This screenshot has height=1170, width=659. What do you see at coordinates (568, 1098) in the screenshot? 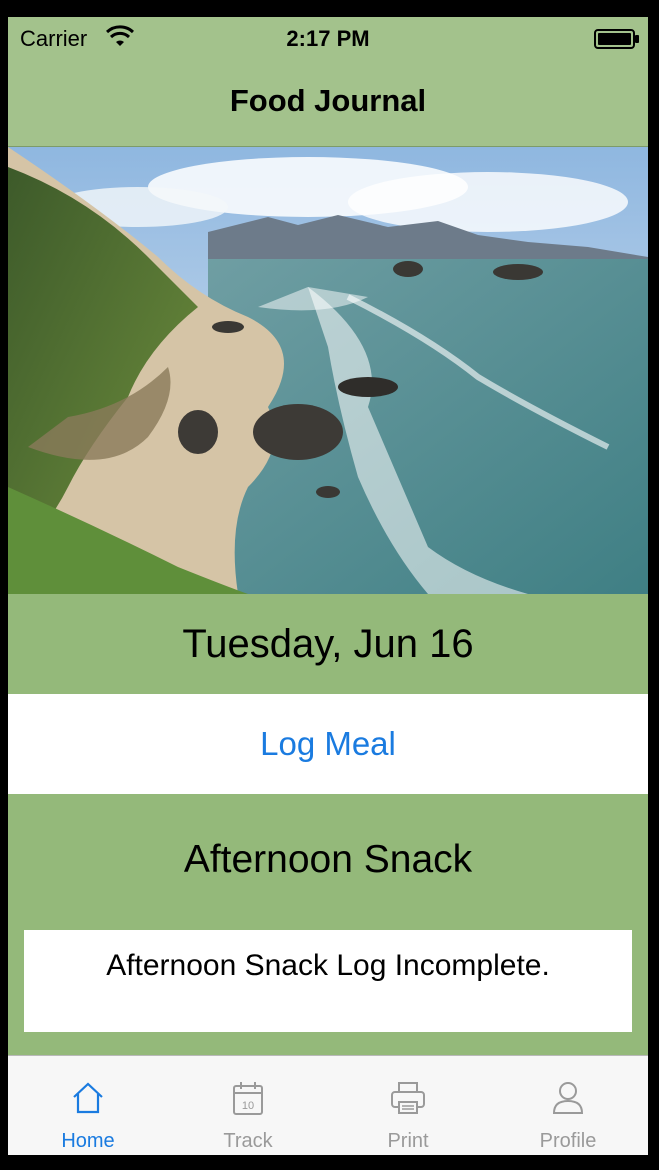
I see `person-icon` at bounding box center [568, 1098].